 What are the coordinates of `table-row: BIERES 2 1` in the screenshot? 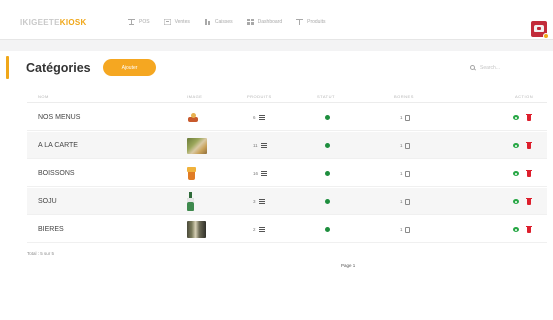 It's located at (287, 229).